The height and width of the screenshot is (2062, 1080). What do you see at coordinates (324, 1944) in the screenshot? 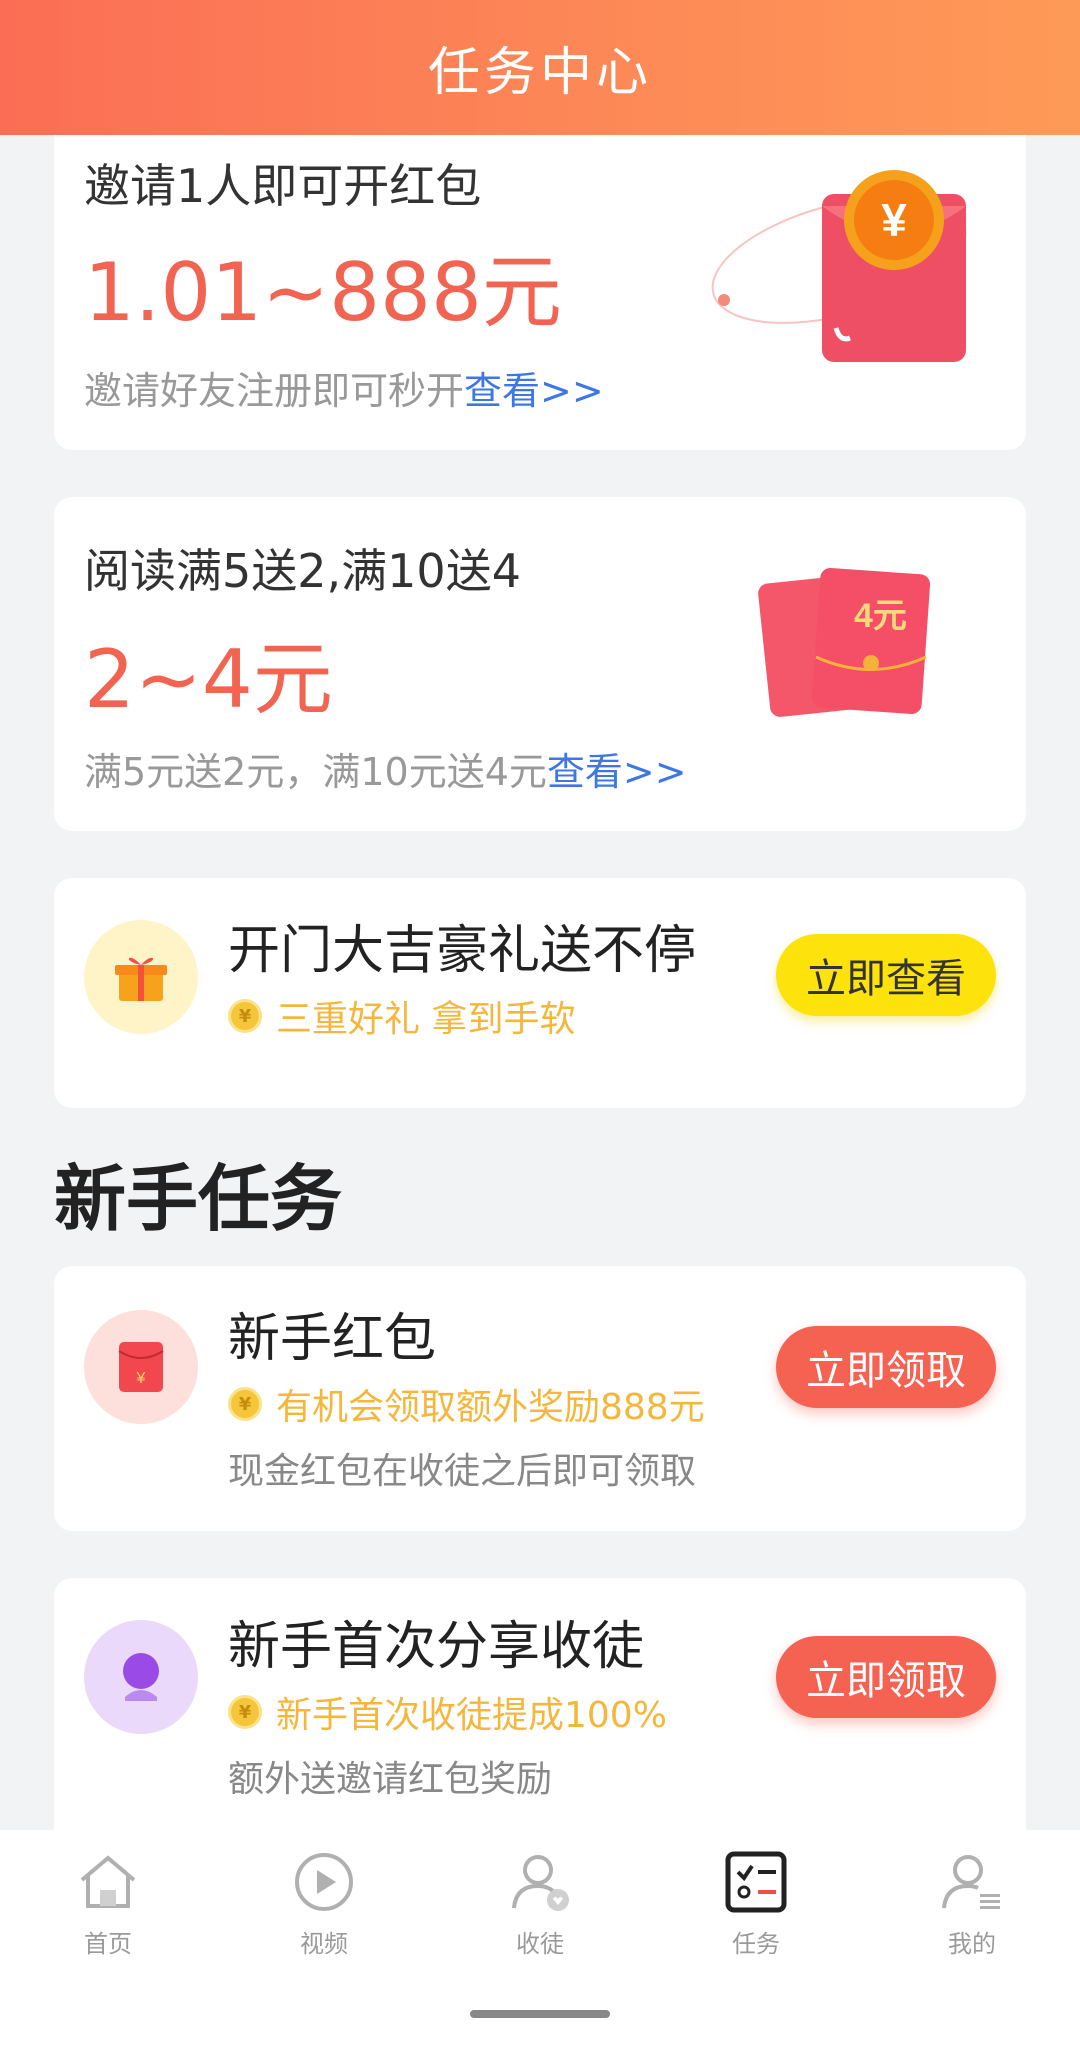
I see `tab-label: 视频` at bounding box center [324, 1944].